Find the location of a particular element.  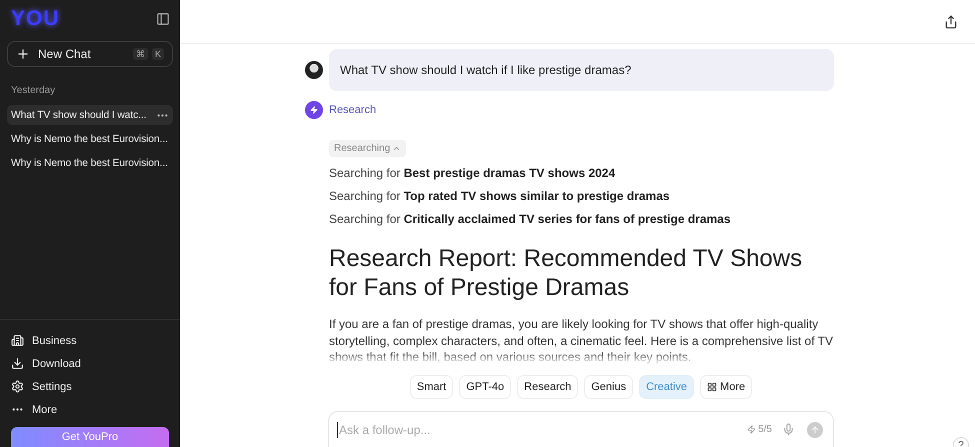

research-icon is located at coordinates (314, 110).